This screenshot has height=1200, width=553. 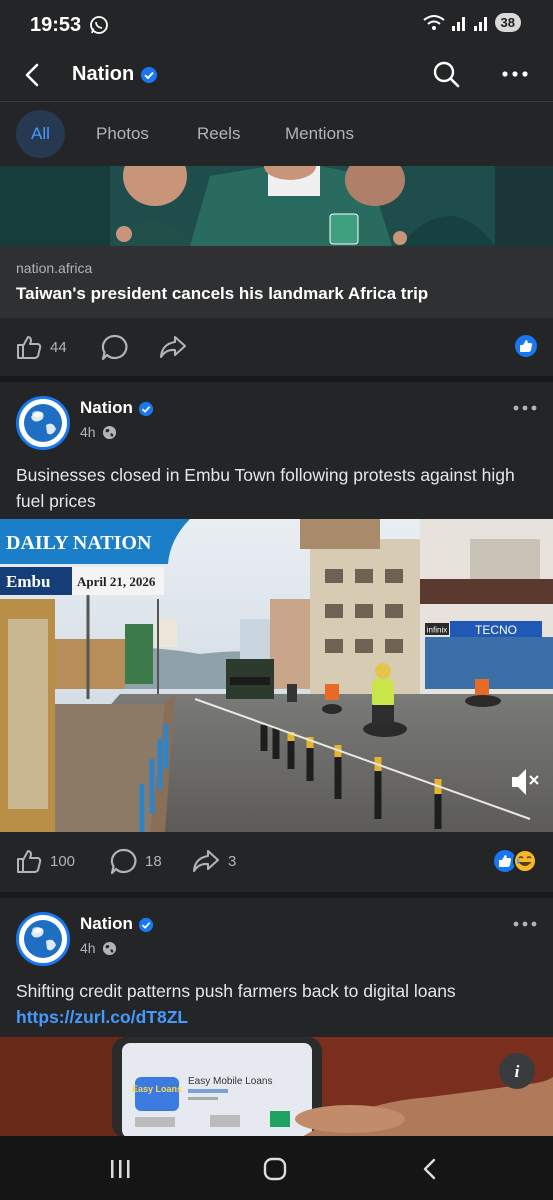 What do you see at coordinates (276, 134) in the screenshot?
I see `filter-tabs: All Photos Reels Mentions` at bounding box center [276, 134].